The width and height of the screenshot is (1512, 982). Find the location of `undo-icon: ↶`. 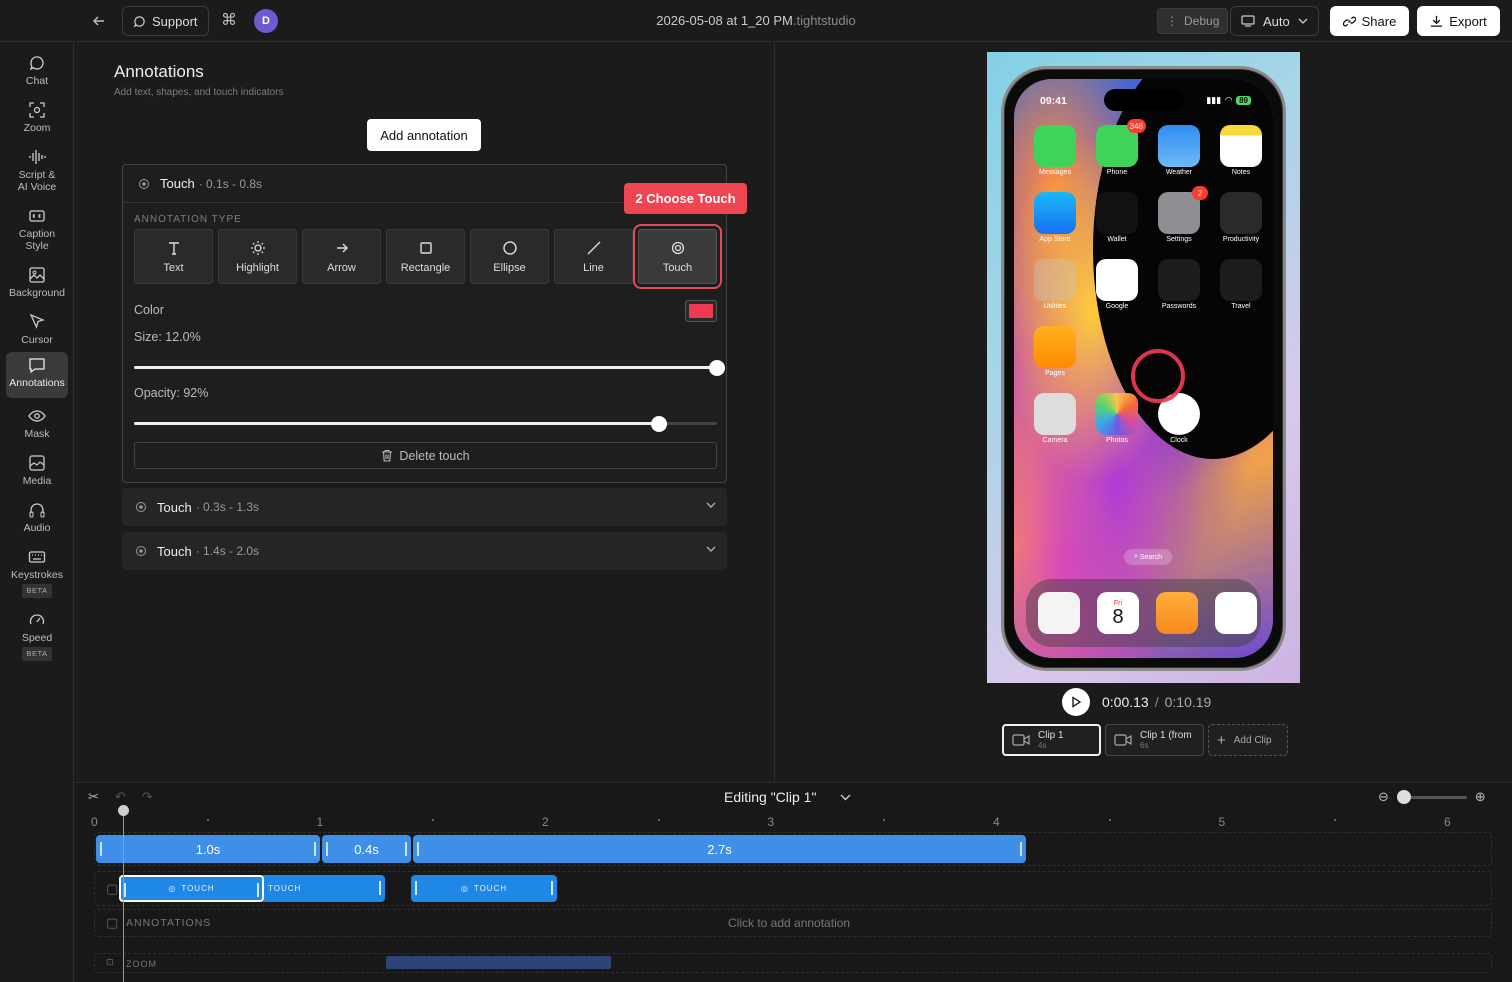

undo-icon: ↶ is located at coordinates (120, 797).